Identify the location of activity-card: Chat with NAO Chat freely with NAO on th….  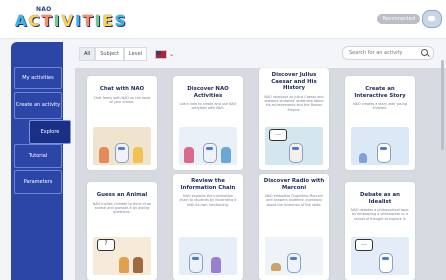
(122, 123).